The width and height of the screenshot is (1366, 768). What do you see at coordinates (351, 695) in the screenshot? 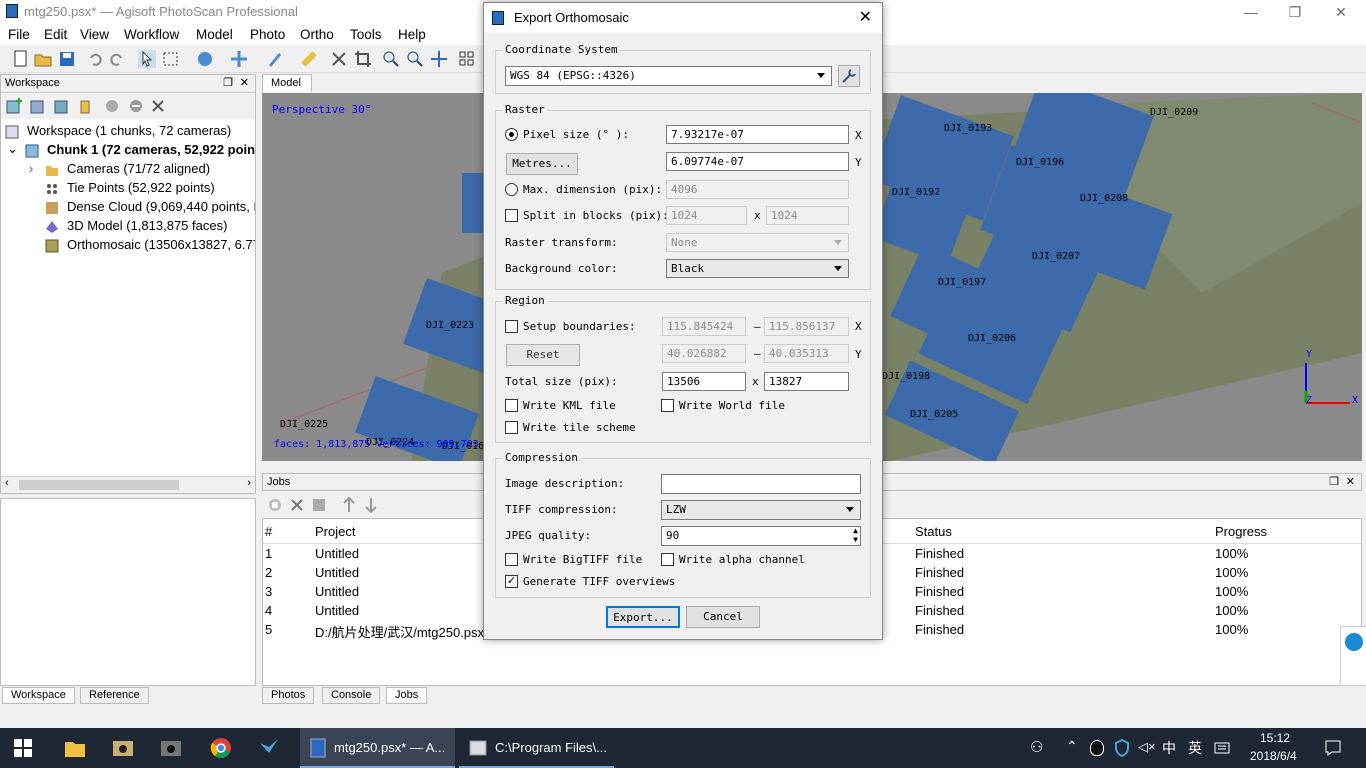
I see `tab-console: Console` at bounding box center [351, 695].